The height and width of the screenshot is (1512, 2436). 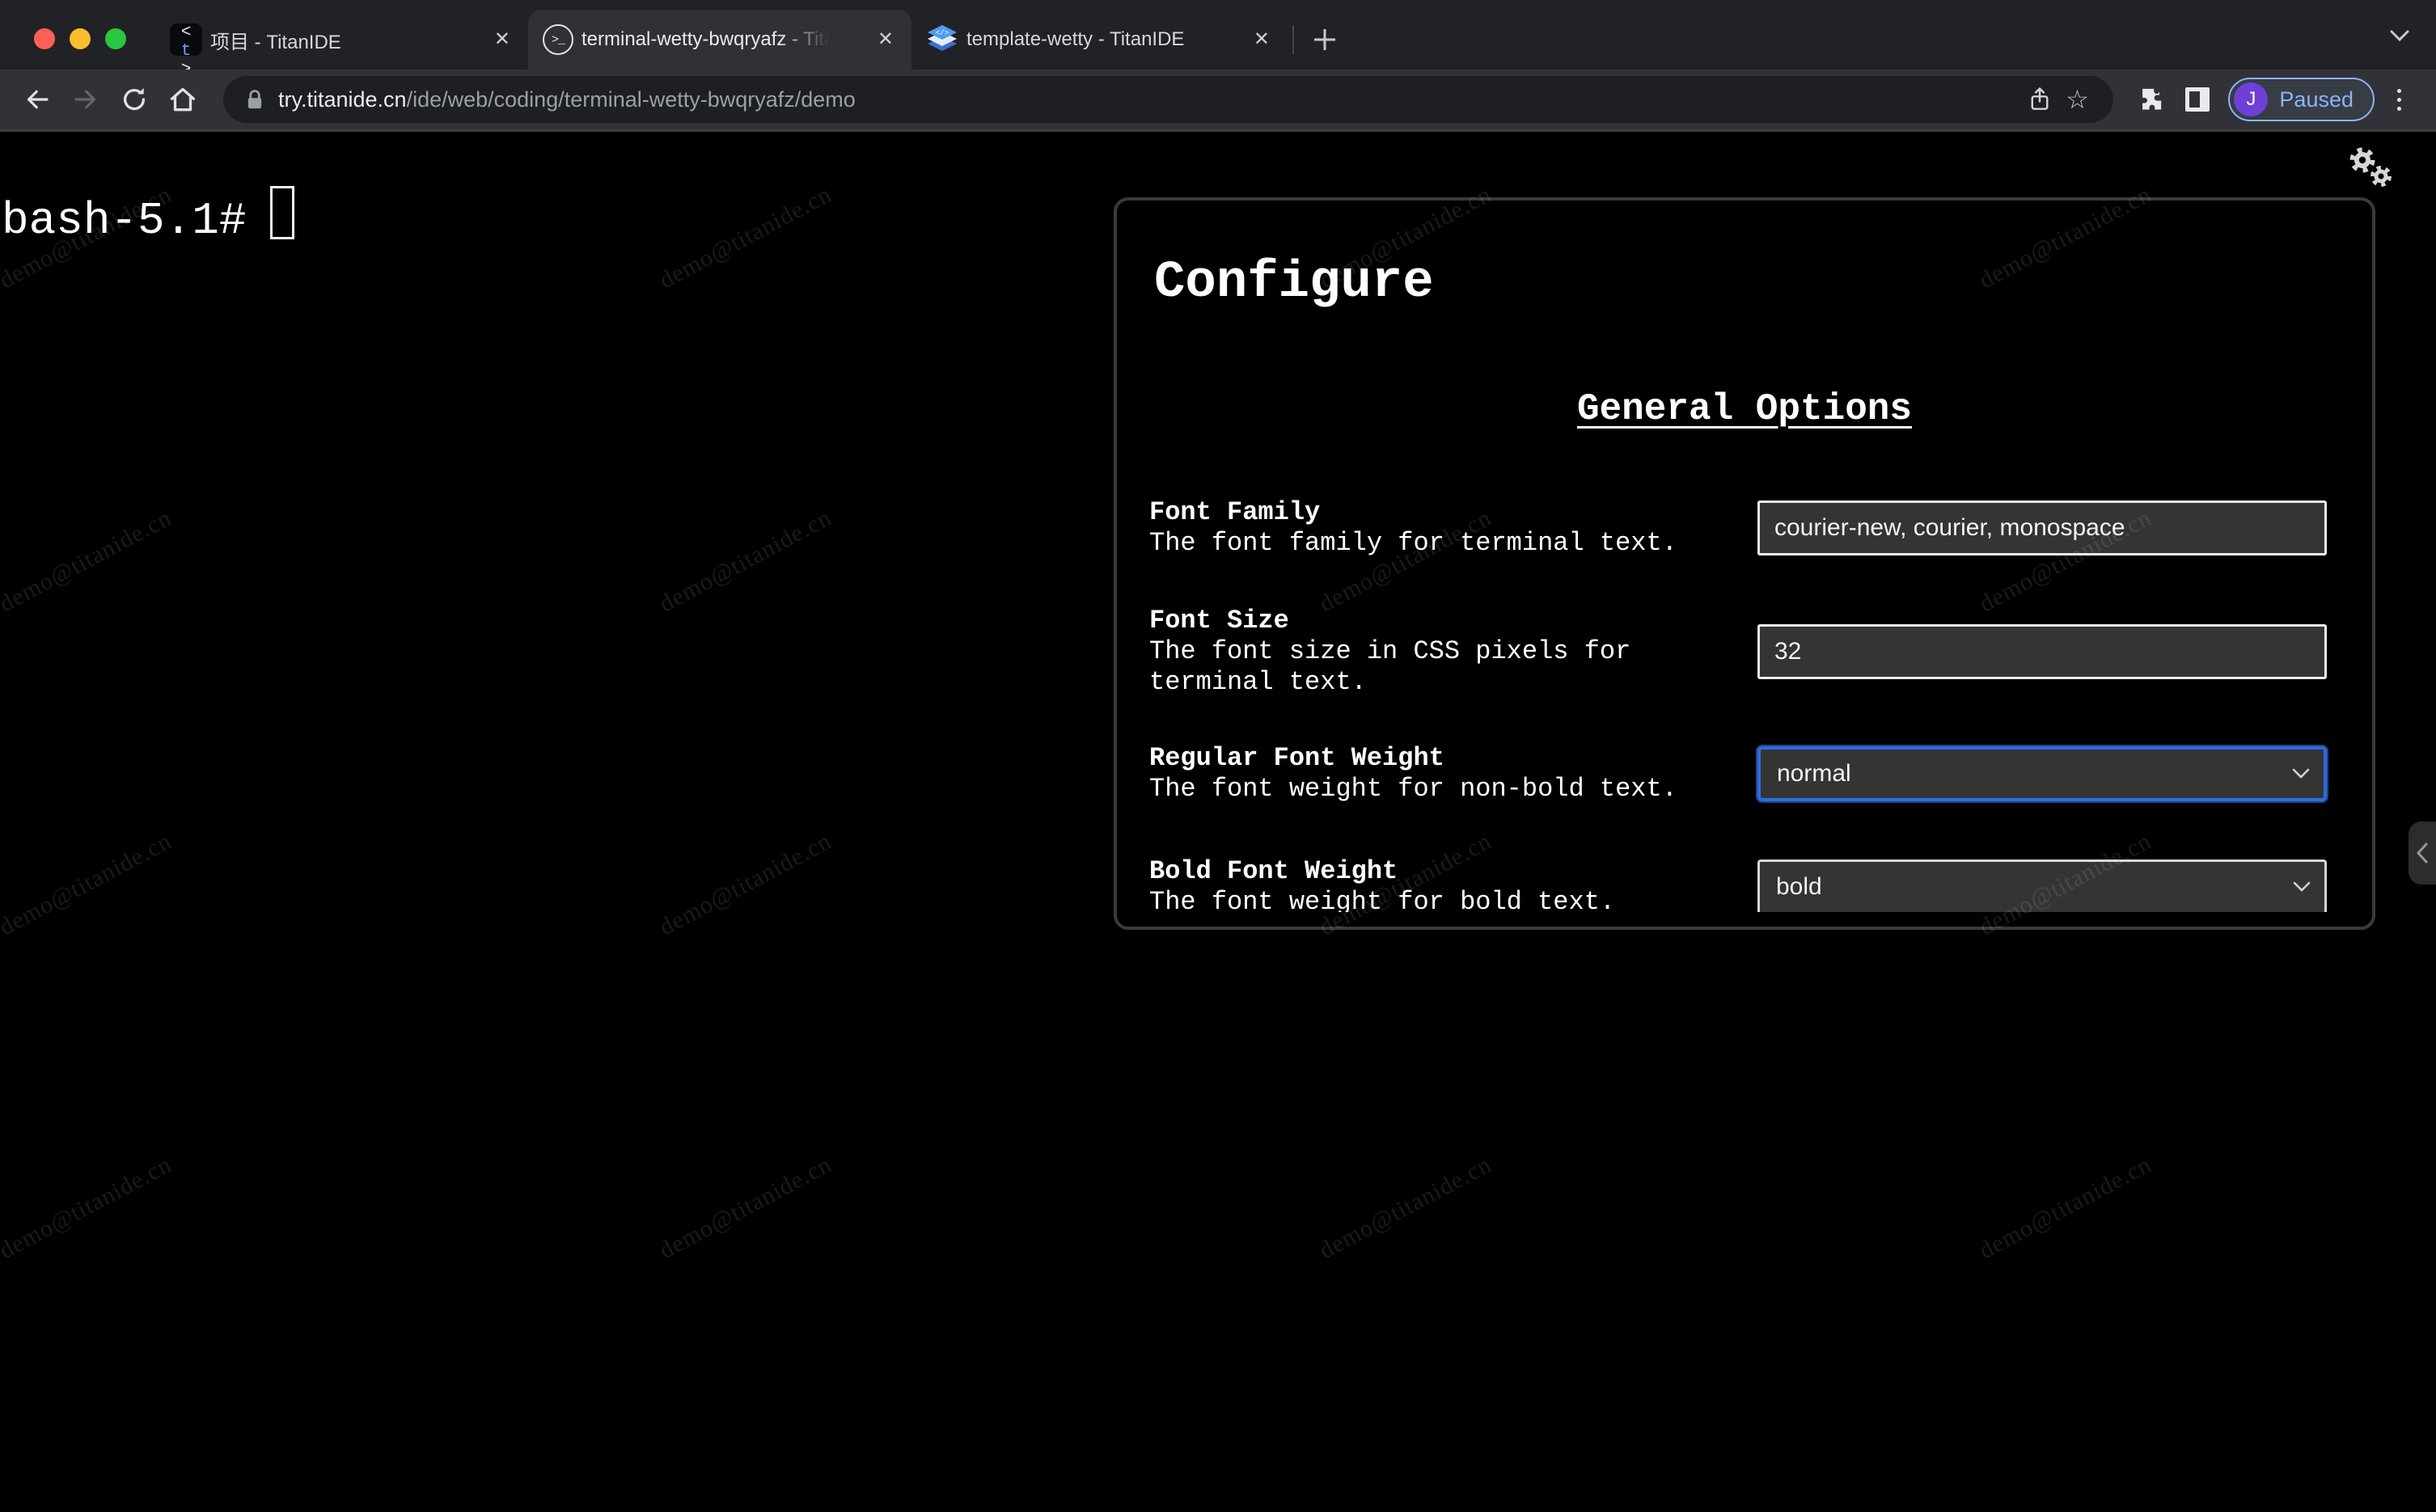 What do you see at coordinates (2251, 99) in the screenshot?
I see `avatar: J` at bounding box center [2251, 99].